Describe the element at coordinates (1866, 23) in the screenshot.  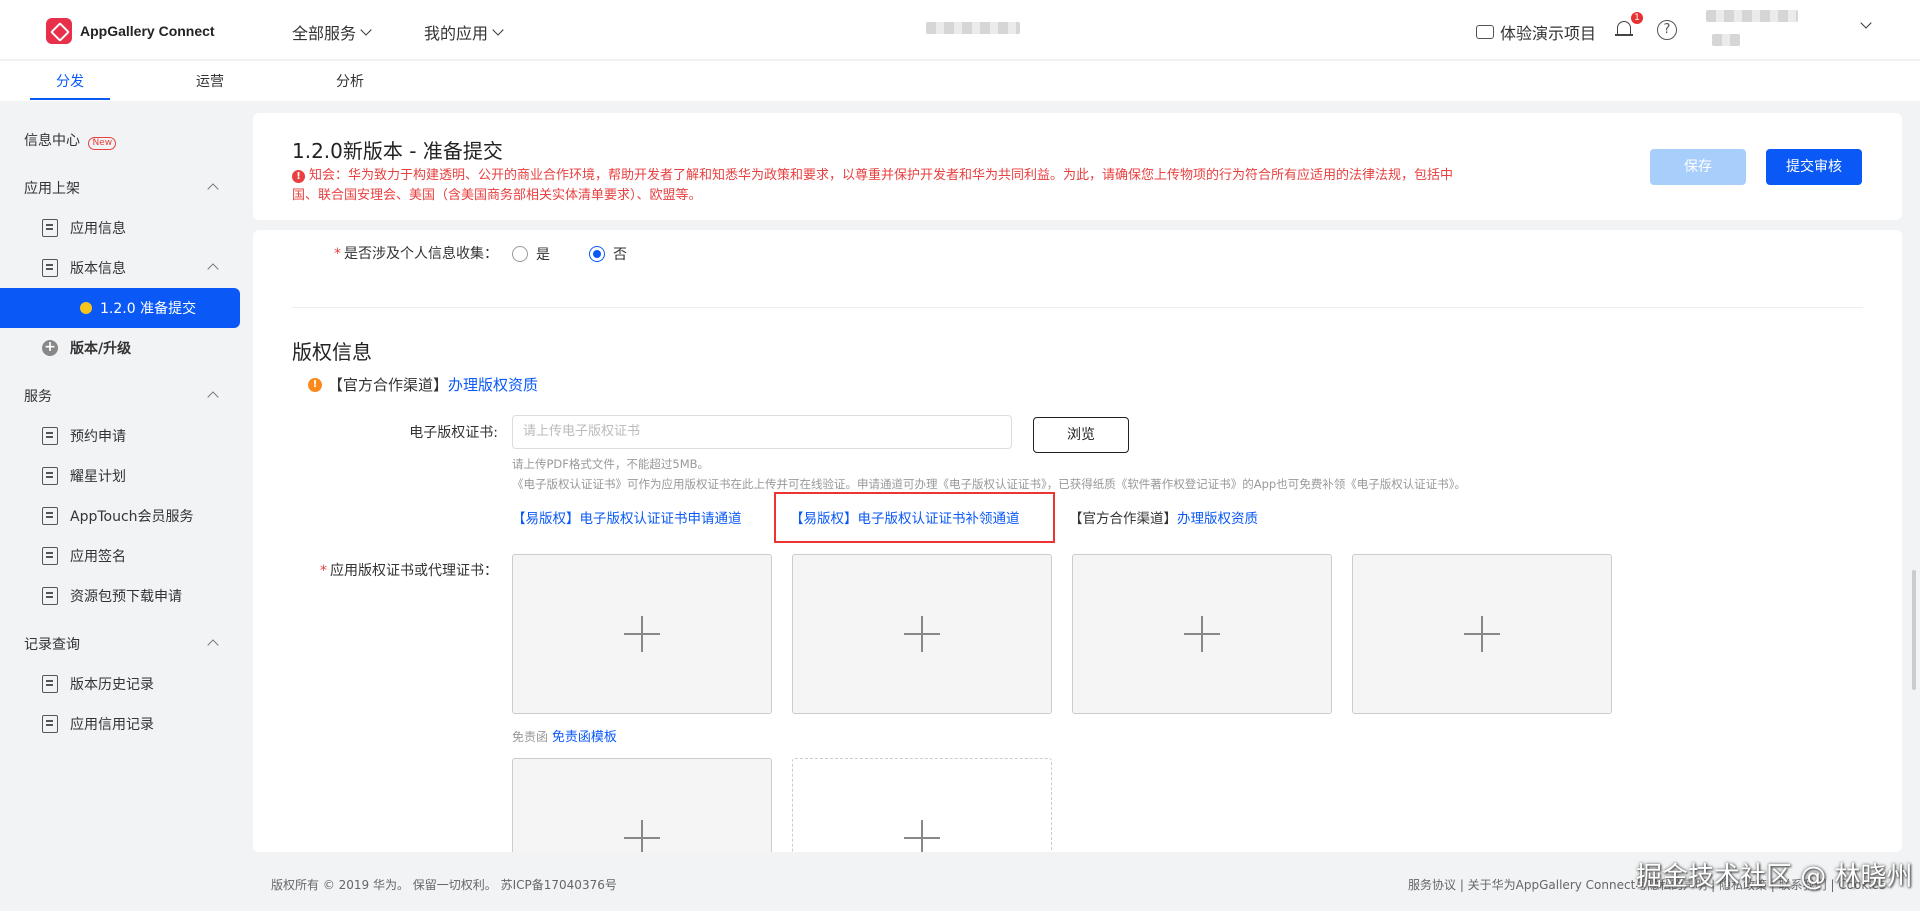
I see `account-chevron-down-icon` at that location.